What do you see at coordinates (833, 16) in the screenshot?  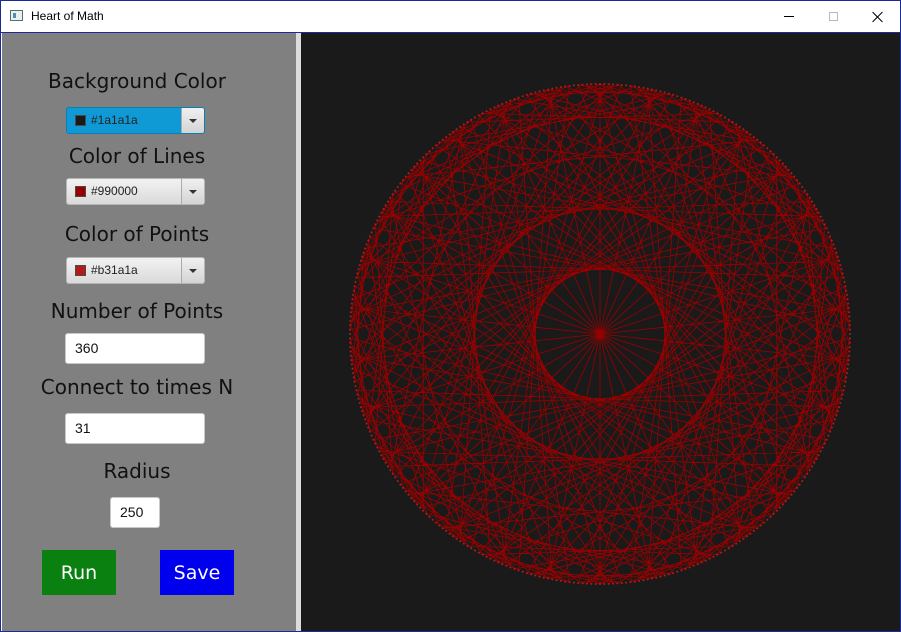 I see `maximize-button` at bounding box center [833, 16].